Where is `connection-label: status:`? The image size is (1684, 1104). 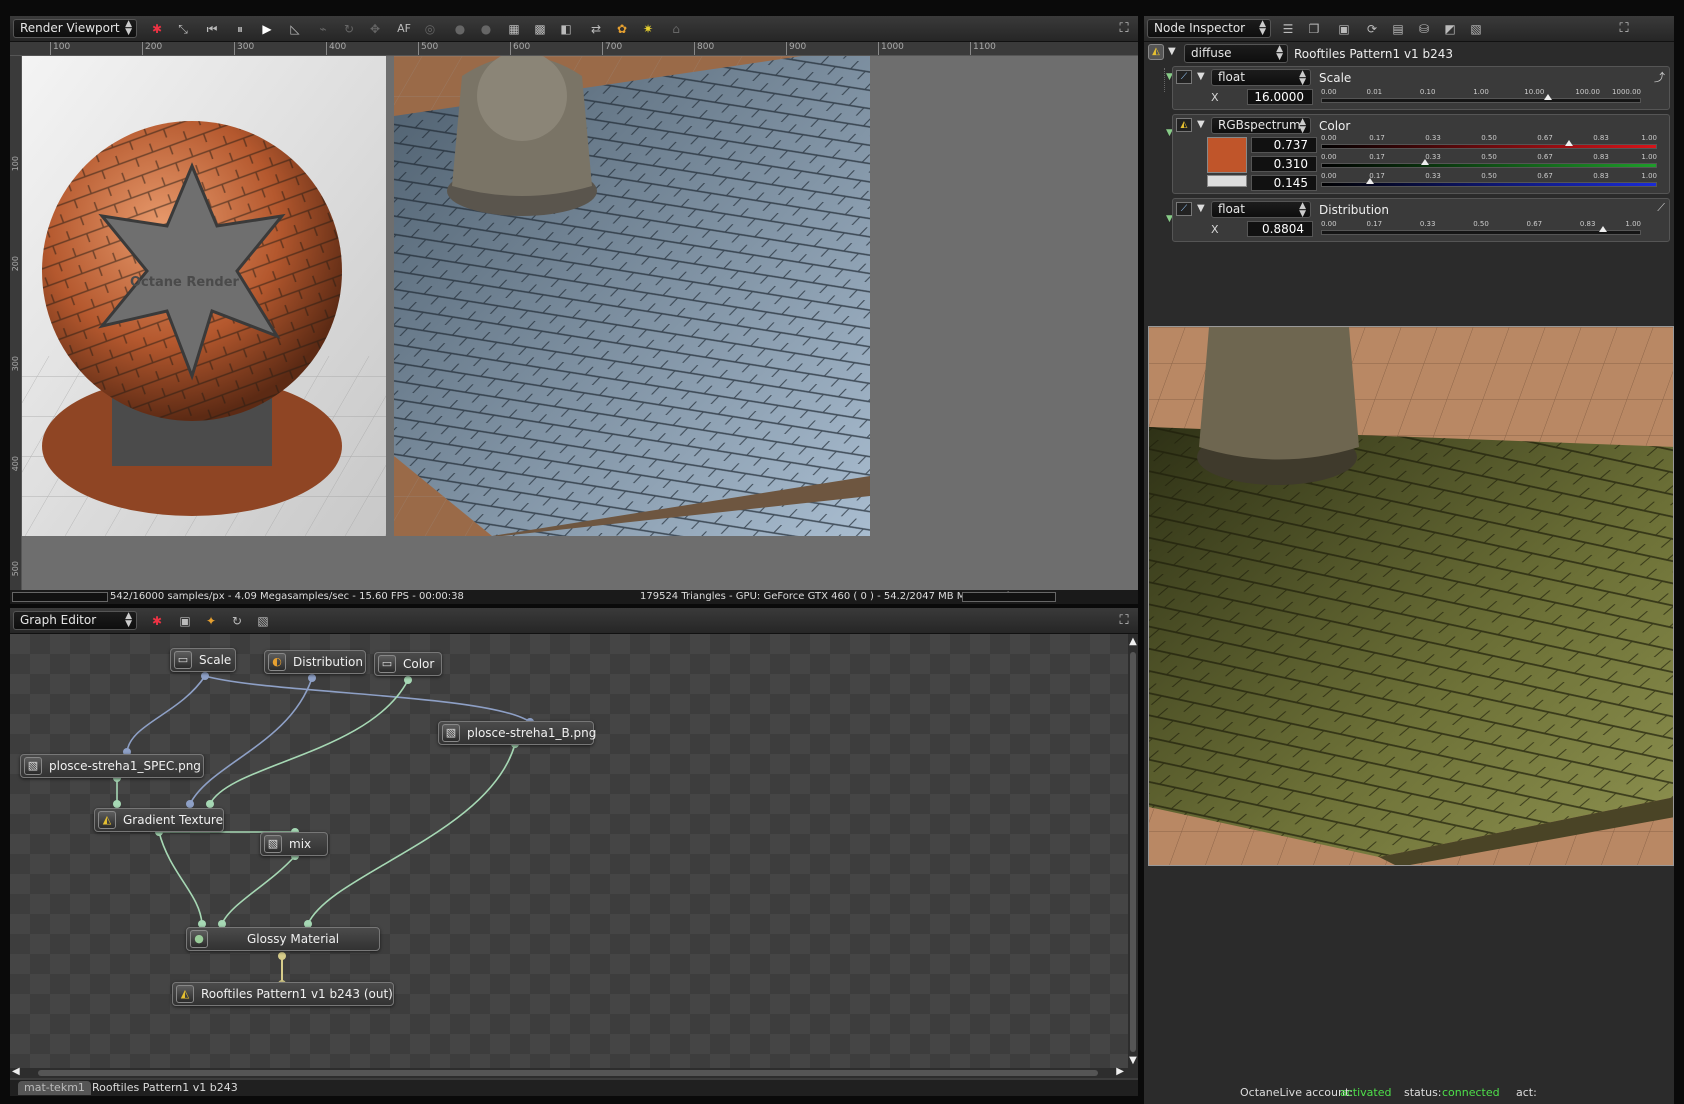 connection-label: status: is located at coordinates (1423, 1092).